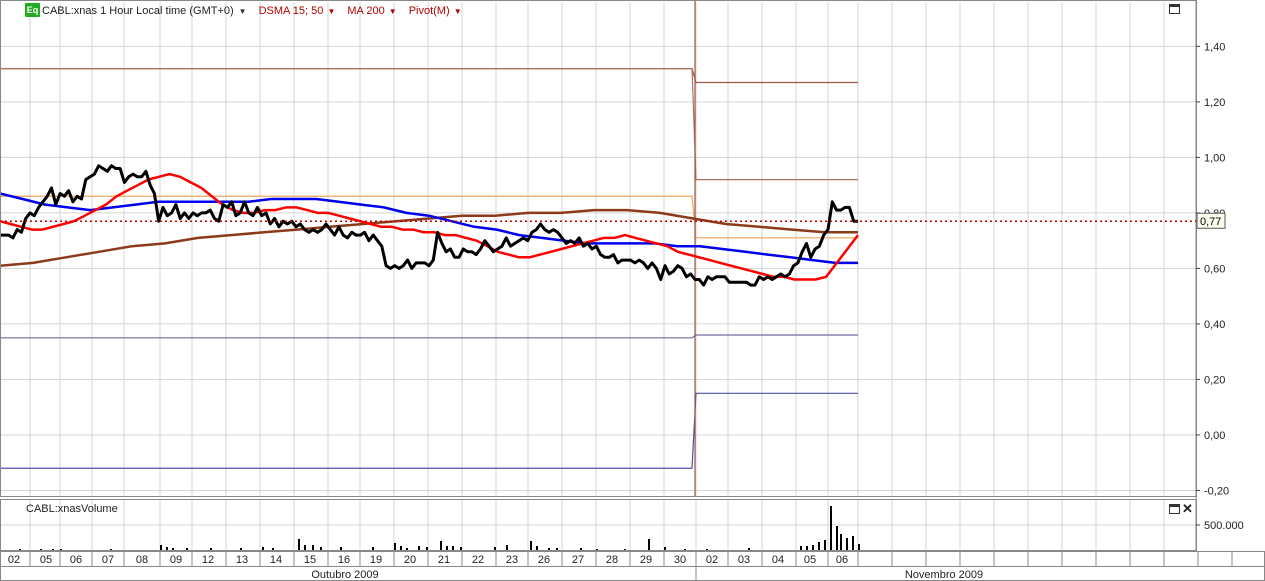 The height and width of the screenshot is (581, 1265). I want to click on study-ma200: MA 200 ▼, so click(371, 11).